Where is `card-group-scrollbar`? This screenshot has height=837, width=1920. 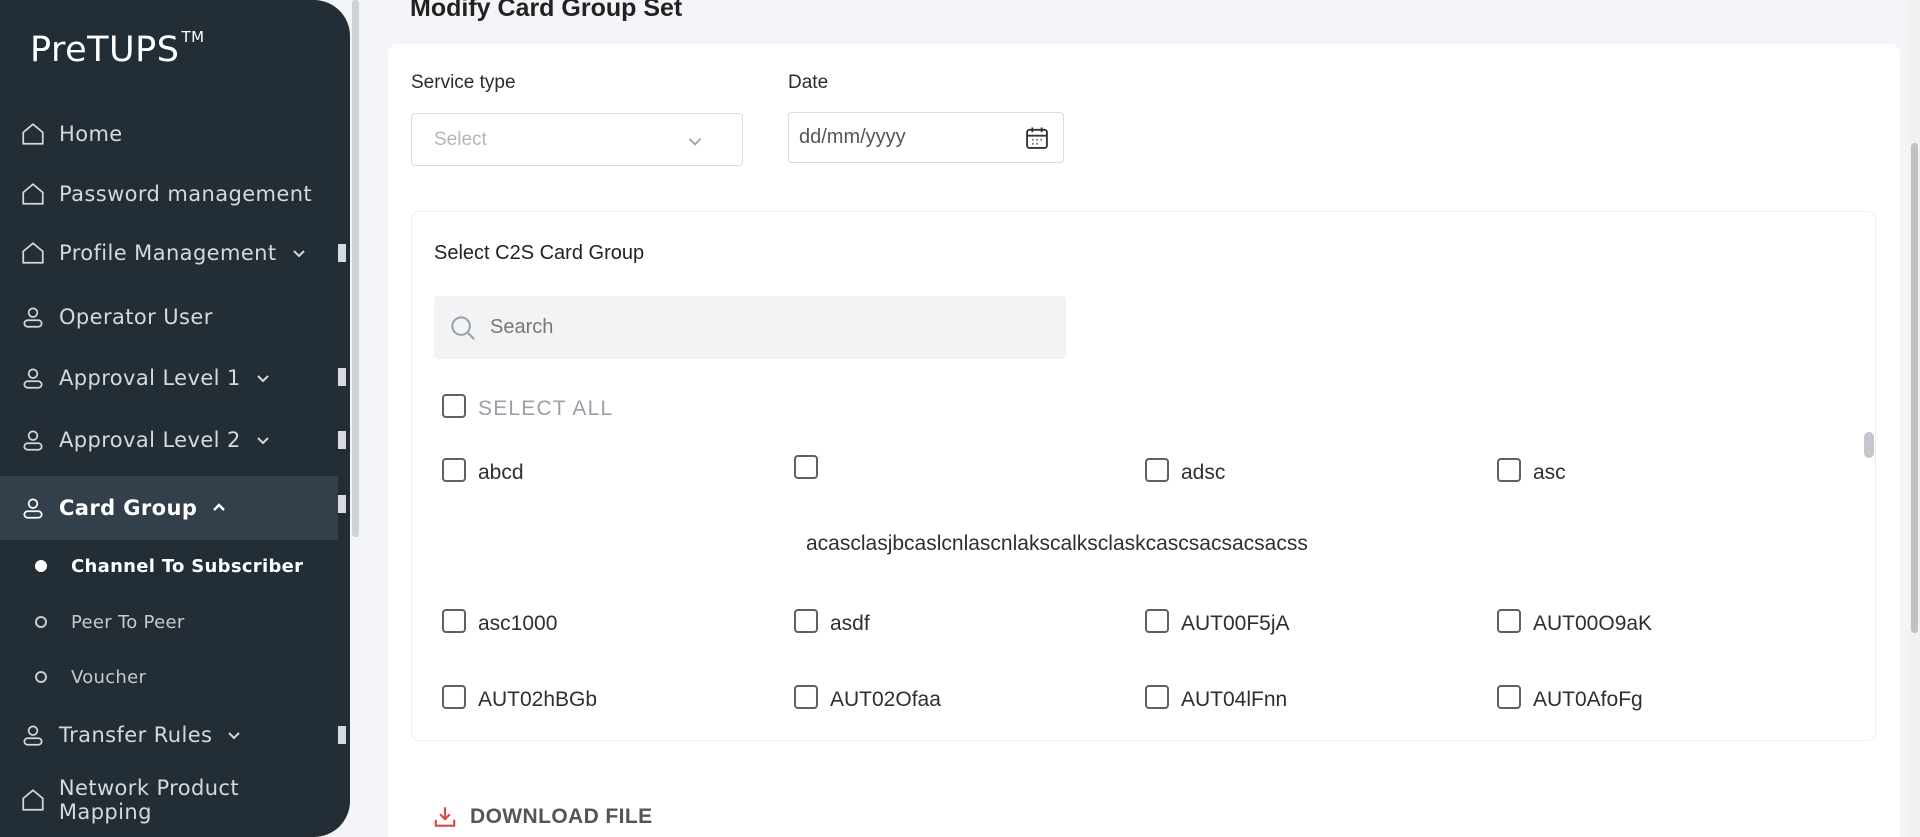
card-group-scrollbar is located at coordinates (1869, 445).